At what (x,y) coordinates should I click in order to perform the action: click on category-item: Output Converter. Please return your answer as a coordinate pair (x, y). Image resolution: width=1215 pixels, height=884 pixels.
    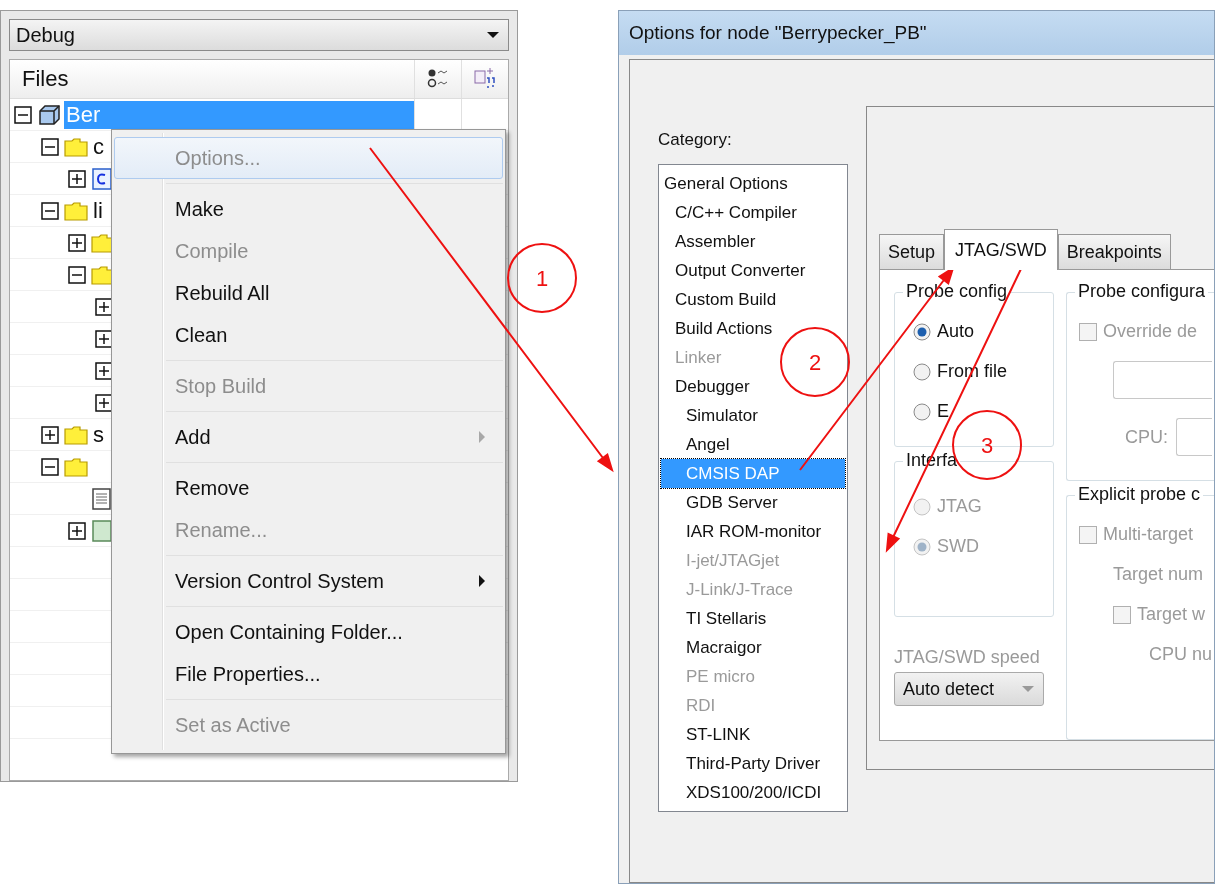
    Looking at the image, I should click on (735, 270).